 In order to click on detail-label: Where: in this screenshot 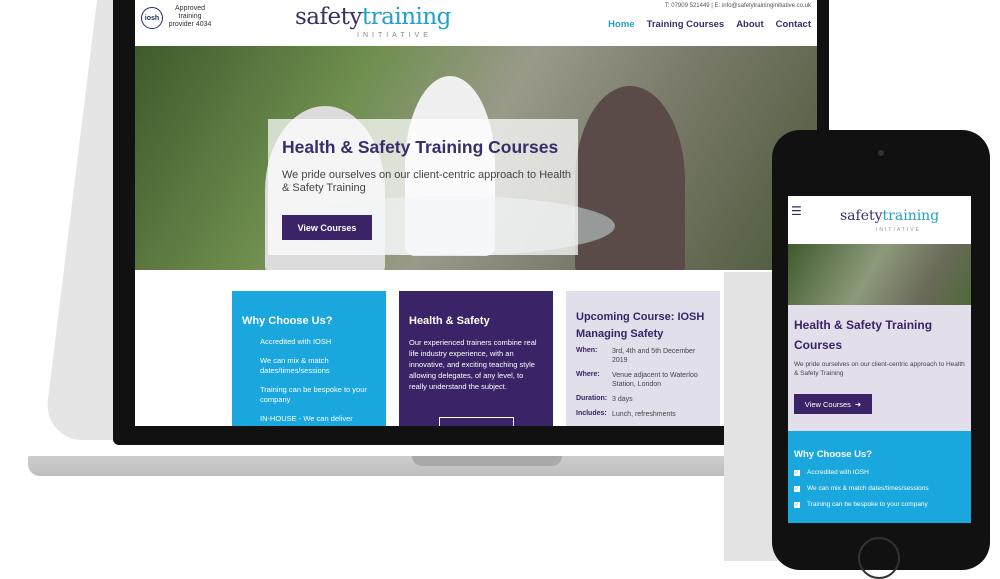, I will do `click(588, 374)`.